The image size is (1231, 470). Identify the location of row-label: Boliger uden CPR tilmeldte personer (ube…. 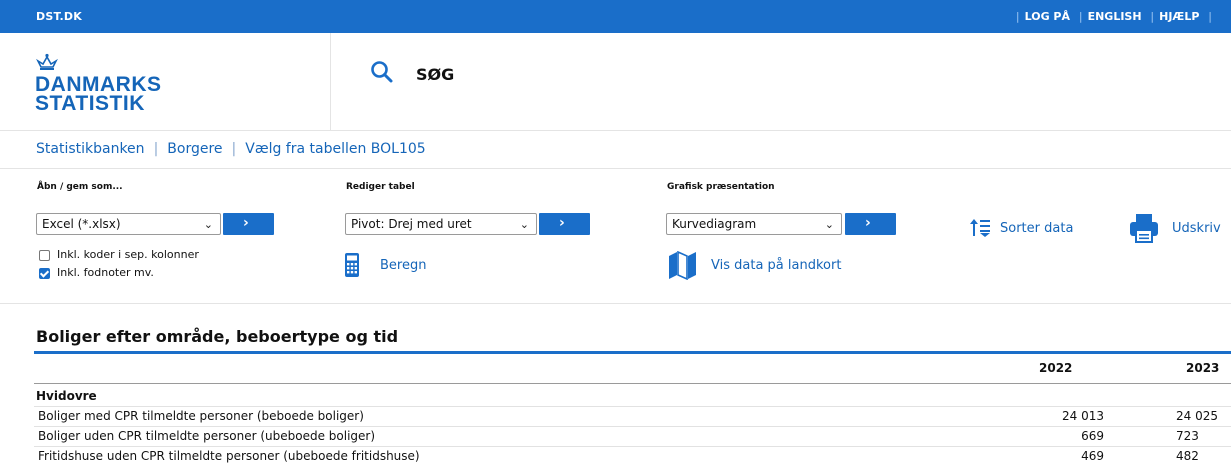
(207, 436).